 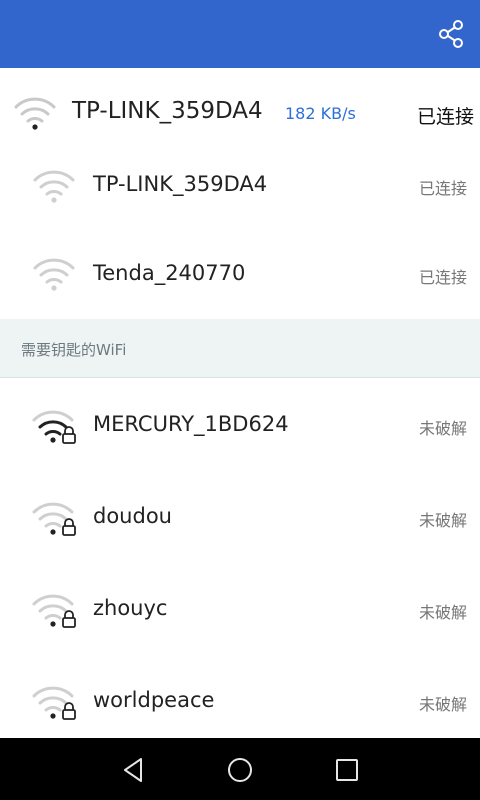 I want to click on network-ssid: Tenda_240770, so click(x=169, y=273).